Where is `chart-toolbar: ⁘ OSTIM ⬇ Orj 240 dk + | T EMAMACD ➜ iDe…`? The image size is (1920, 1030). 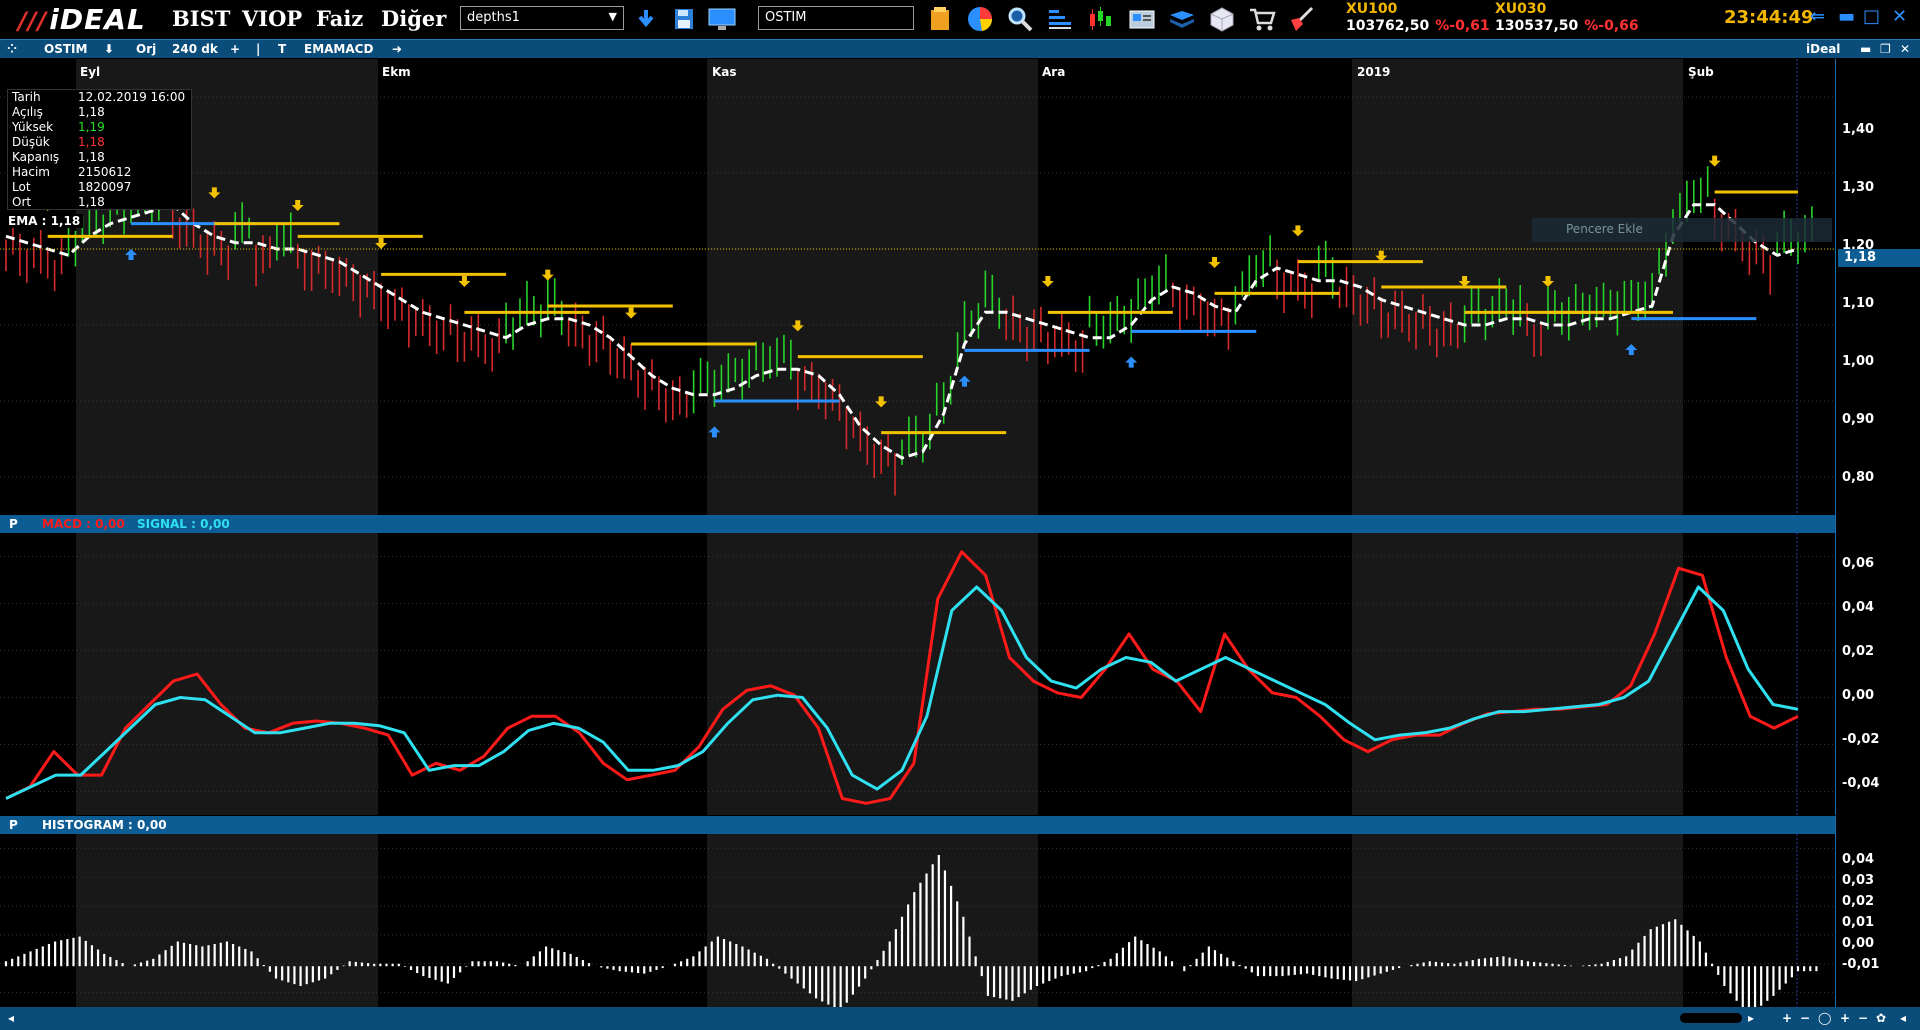 chart-toolbar: ⁘ OSTIM ⬇ Orj 240 dk + | T EMAMACD ➜ iDe… is located at coordinates (960, 48).